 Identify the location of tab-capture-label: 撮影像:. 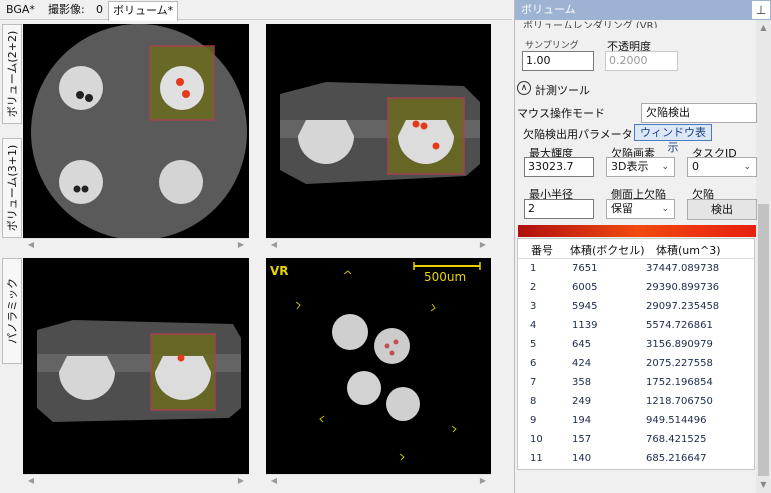
(66, 9).